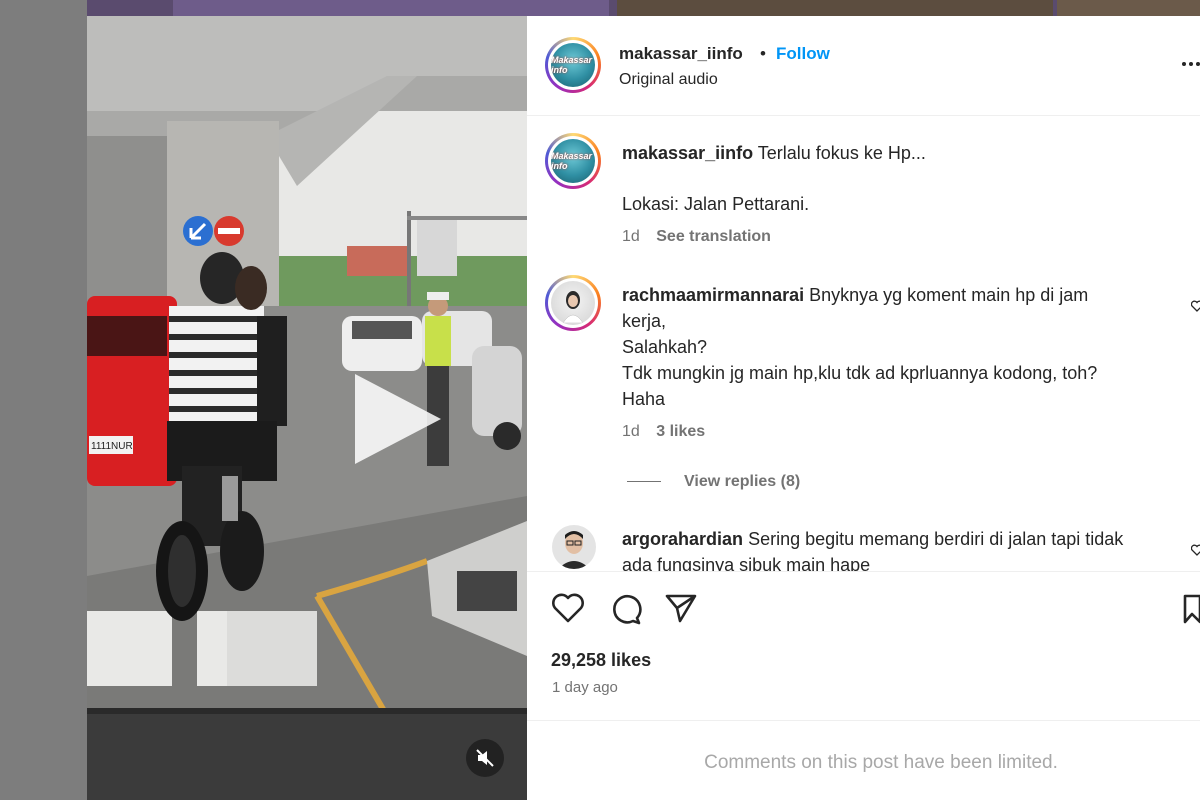 The height and width of the screenshot is (800, 1200). What do you see at coordinates (631, 236) in the screenshot?
I see `caption-time: 1d` at bounding box center [631, 236].